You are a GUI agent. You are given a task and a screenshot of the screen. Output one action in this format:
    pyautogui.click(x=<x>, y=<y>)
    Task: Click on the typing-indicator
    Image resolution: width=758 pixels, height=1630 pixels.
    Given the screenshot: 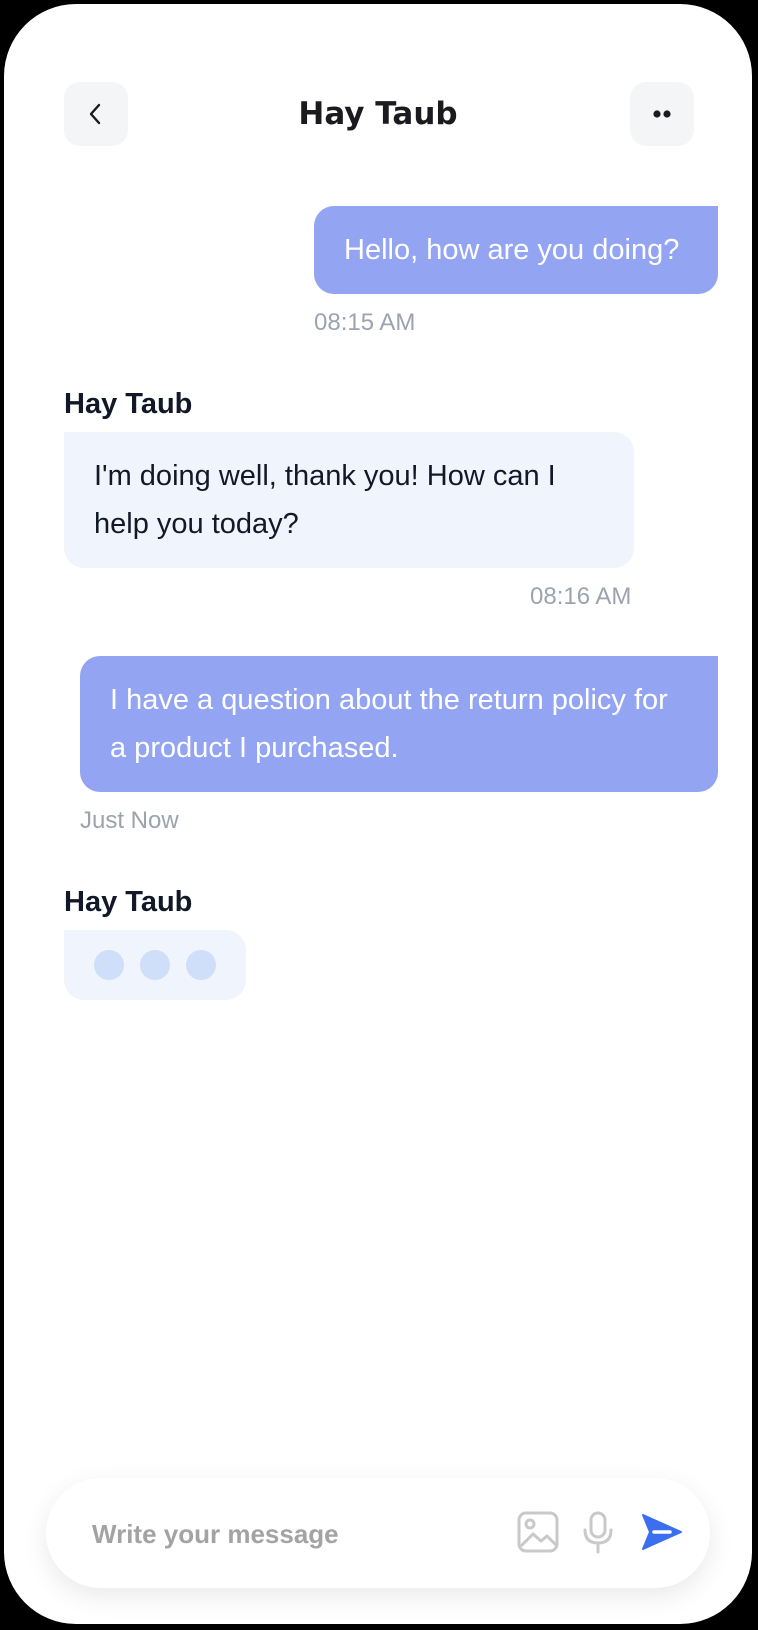 What is the action you would take?
    pyautogui.click(x=155, y=965)
    